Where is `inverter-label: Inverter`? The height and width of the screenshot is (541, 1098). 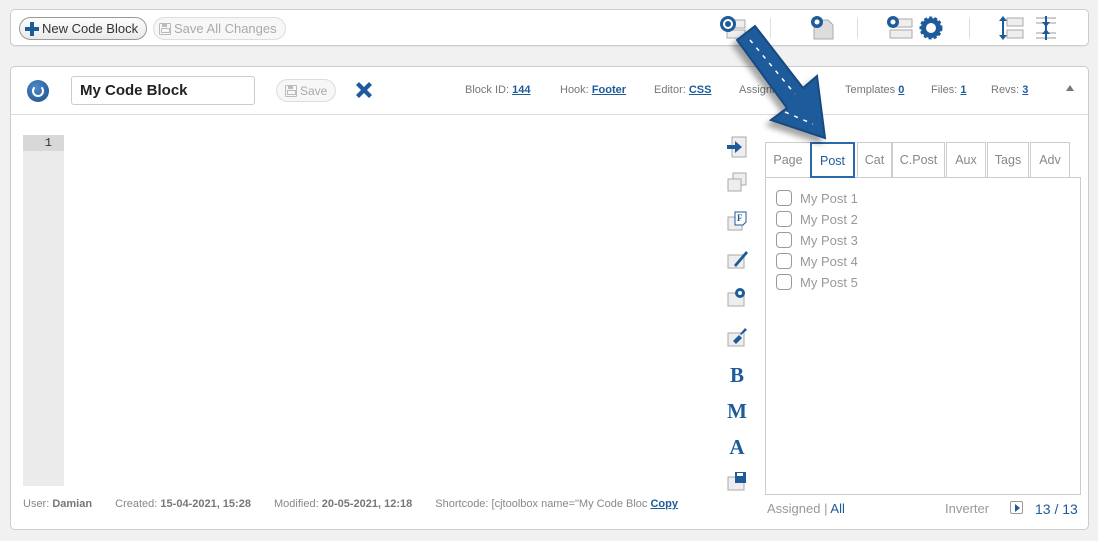
inverter-label: Inverter is located at coordinates (967, 508).